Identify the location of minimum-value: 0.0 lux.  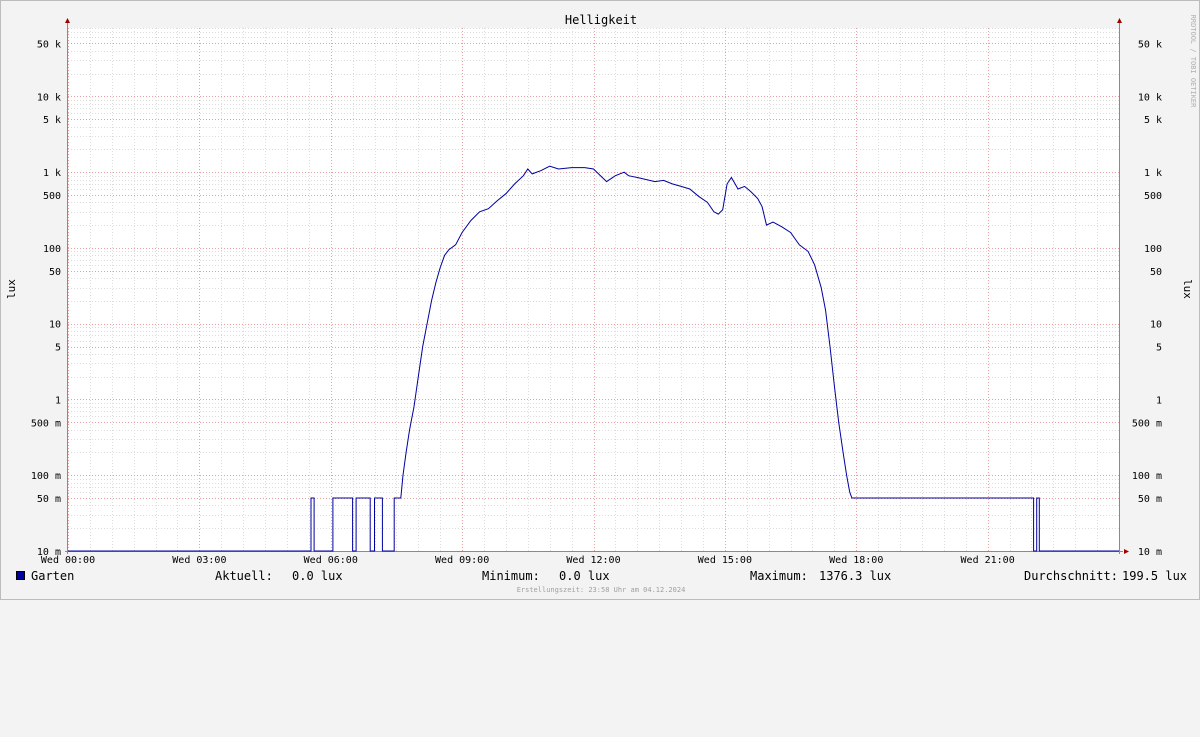
(584, 576).